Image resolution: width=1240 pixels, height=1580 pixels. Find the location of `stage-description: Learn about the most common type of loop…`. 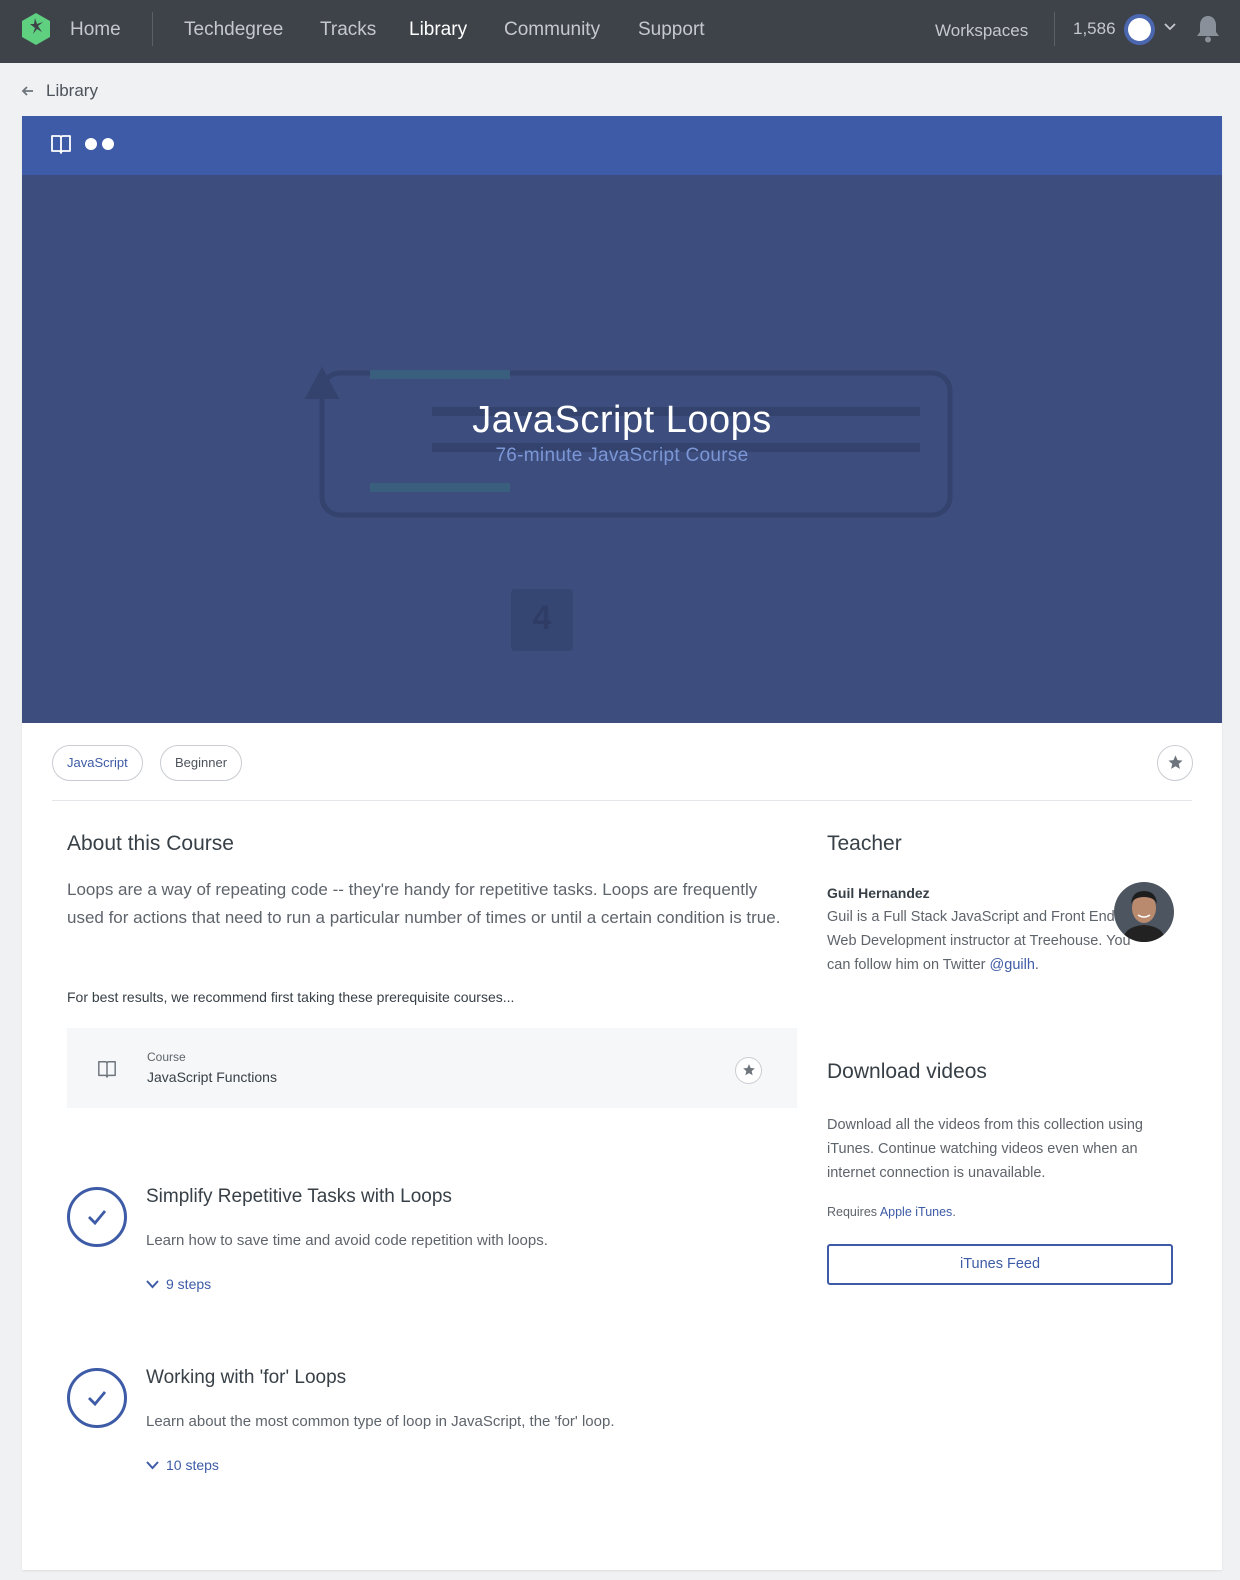

stage-description: Learn about the most common type of loop… is located at coordinates (380, 1421).